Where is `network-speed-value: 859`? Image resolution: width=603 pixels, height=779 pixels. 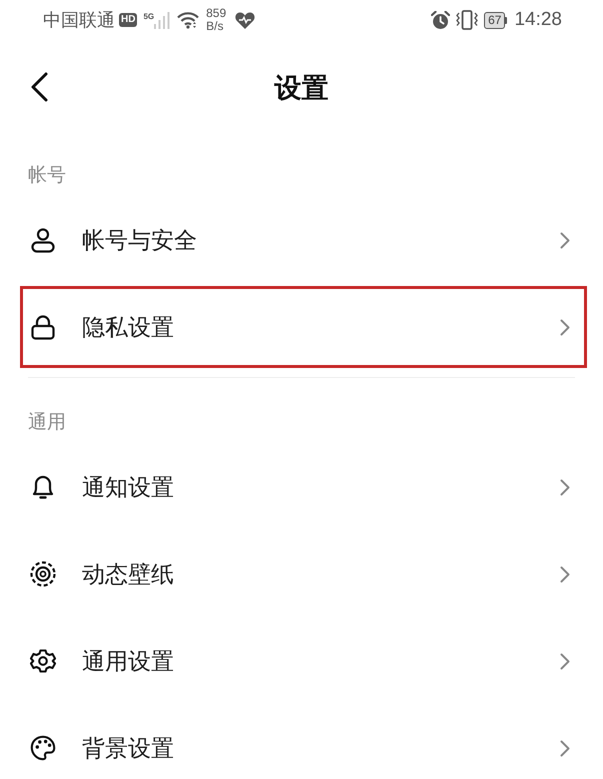
network-speed-value: 859 is located at coordinates (216, 13).